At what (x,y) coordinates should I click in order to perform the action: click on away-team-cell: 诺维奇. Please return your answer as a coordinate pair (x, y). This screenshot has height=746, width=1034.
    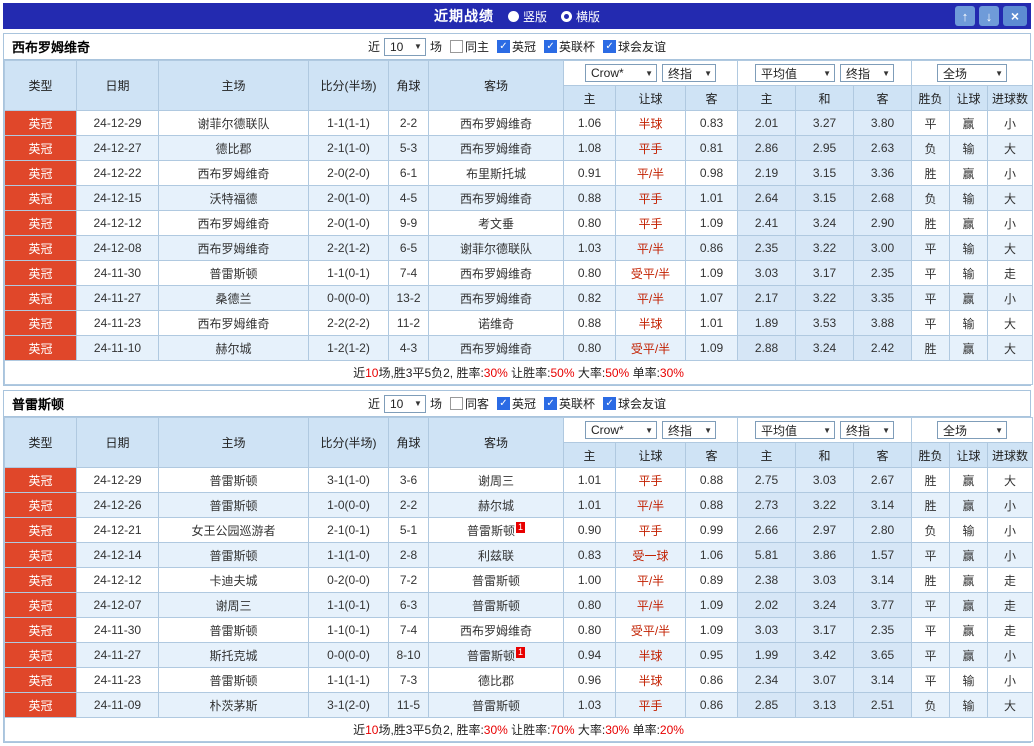
    Looking at the image, I should click on (496, 323).